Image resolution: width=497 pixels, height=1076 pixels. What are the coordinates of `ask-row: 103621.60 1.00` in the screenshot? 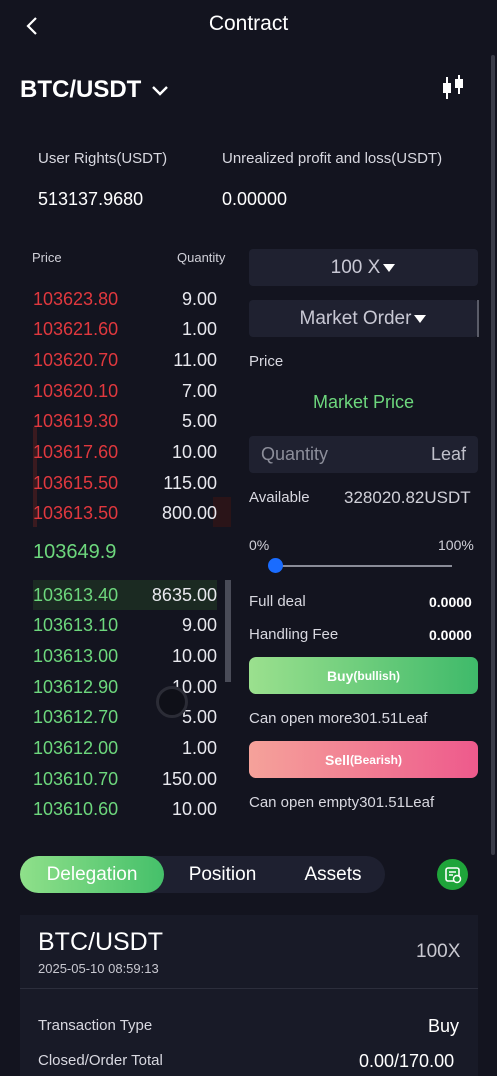 It's located at (125, 330).